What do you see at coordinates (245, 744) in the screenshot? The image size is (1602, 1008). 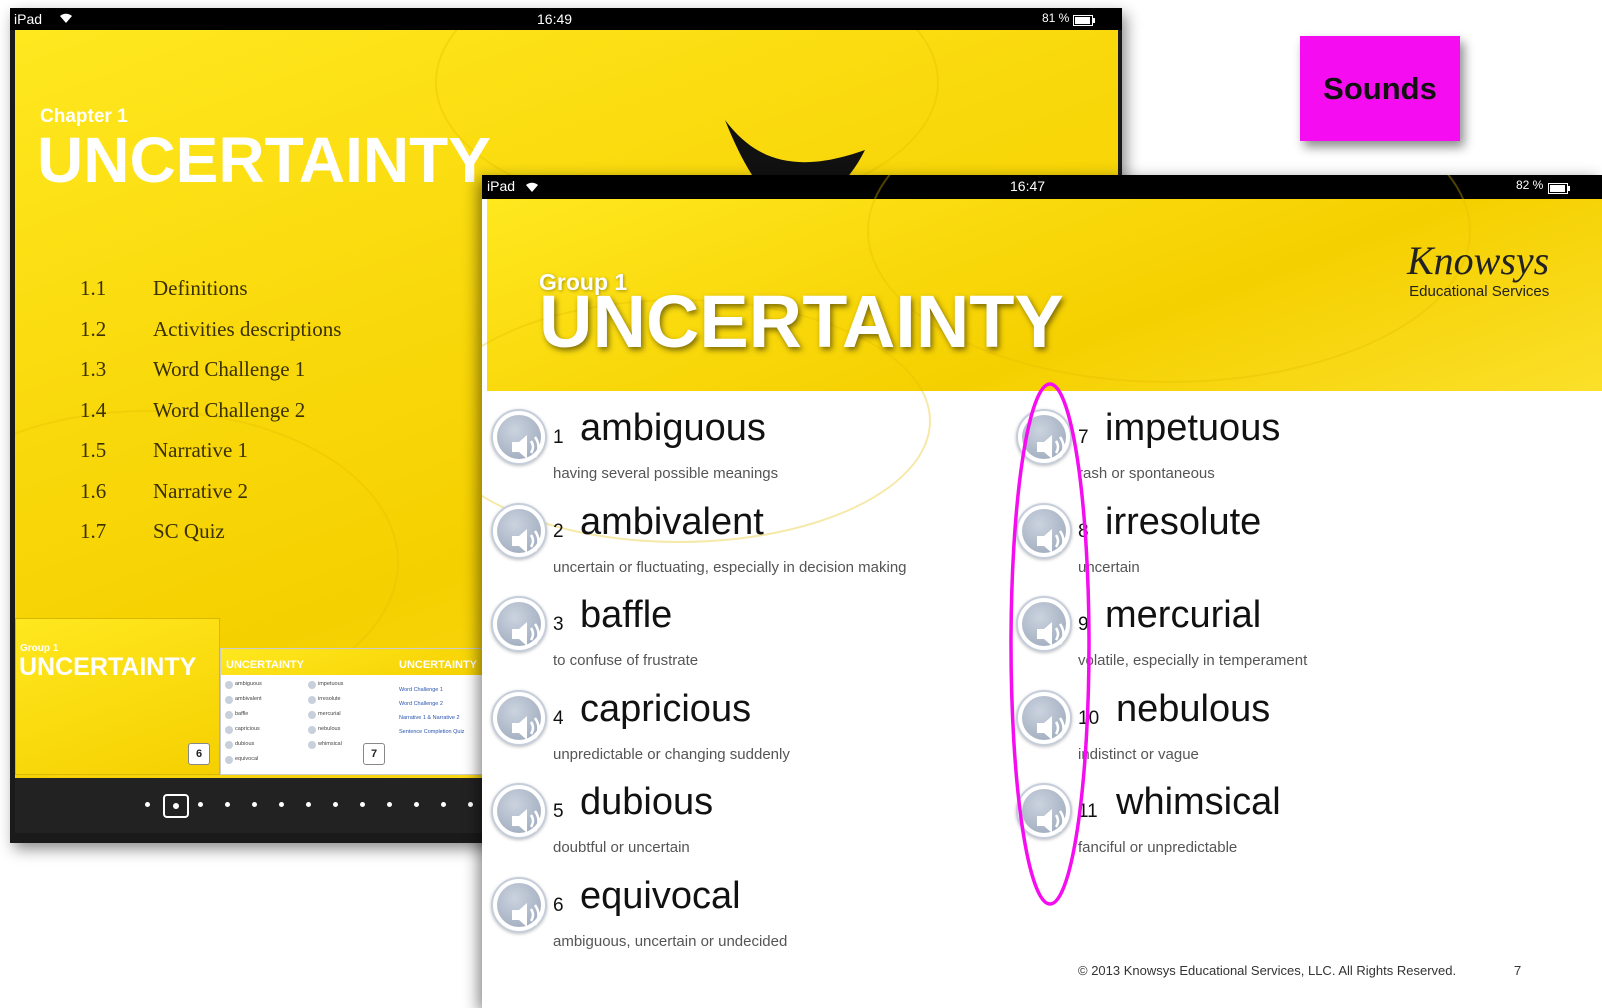 I see `mini-word: dubious` at bounding box center [245, 744].